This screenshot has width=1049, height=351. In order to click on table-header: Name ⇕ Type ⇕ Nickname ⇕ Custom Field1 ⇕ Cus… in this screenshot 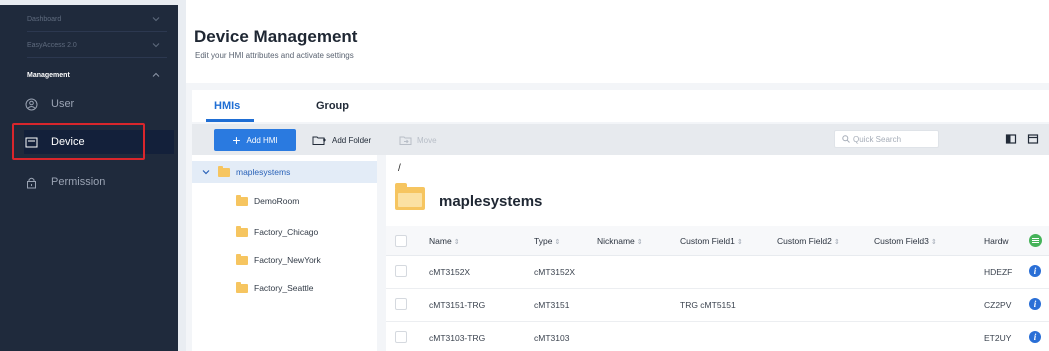, I will do `click(717, 241)`.